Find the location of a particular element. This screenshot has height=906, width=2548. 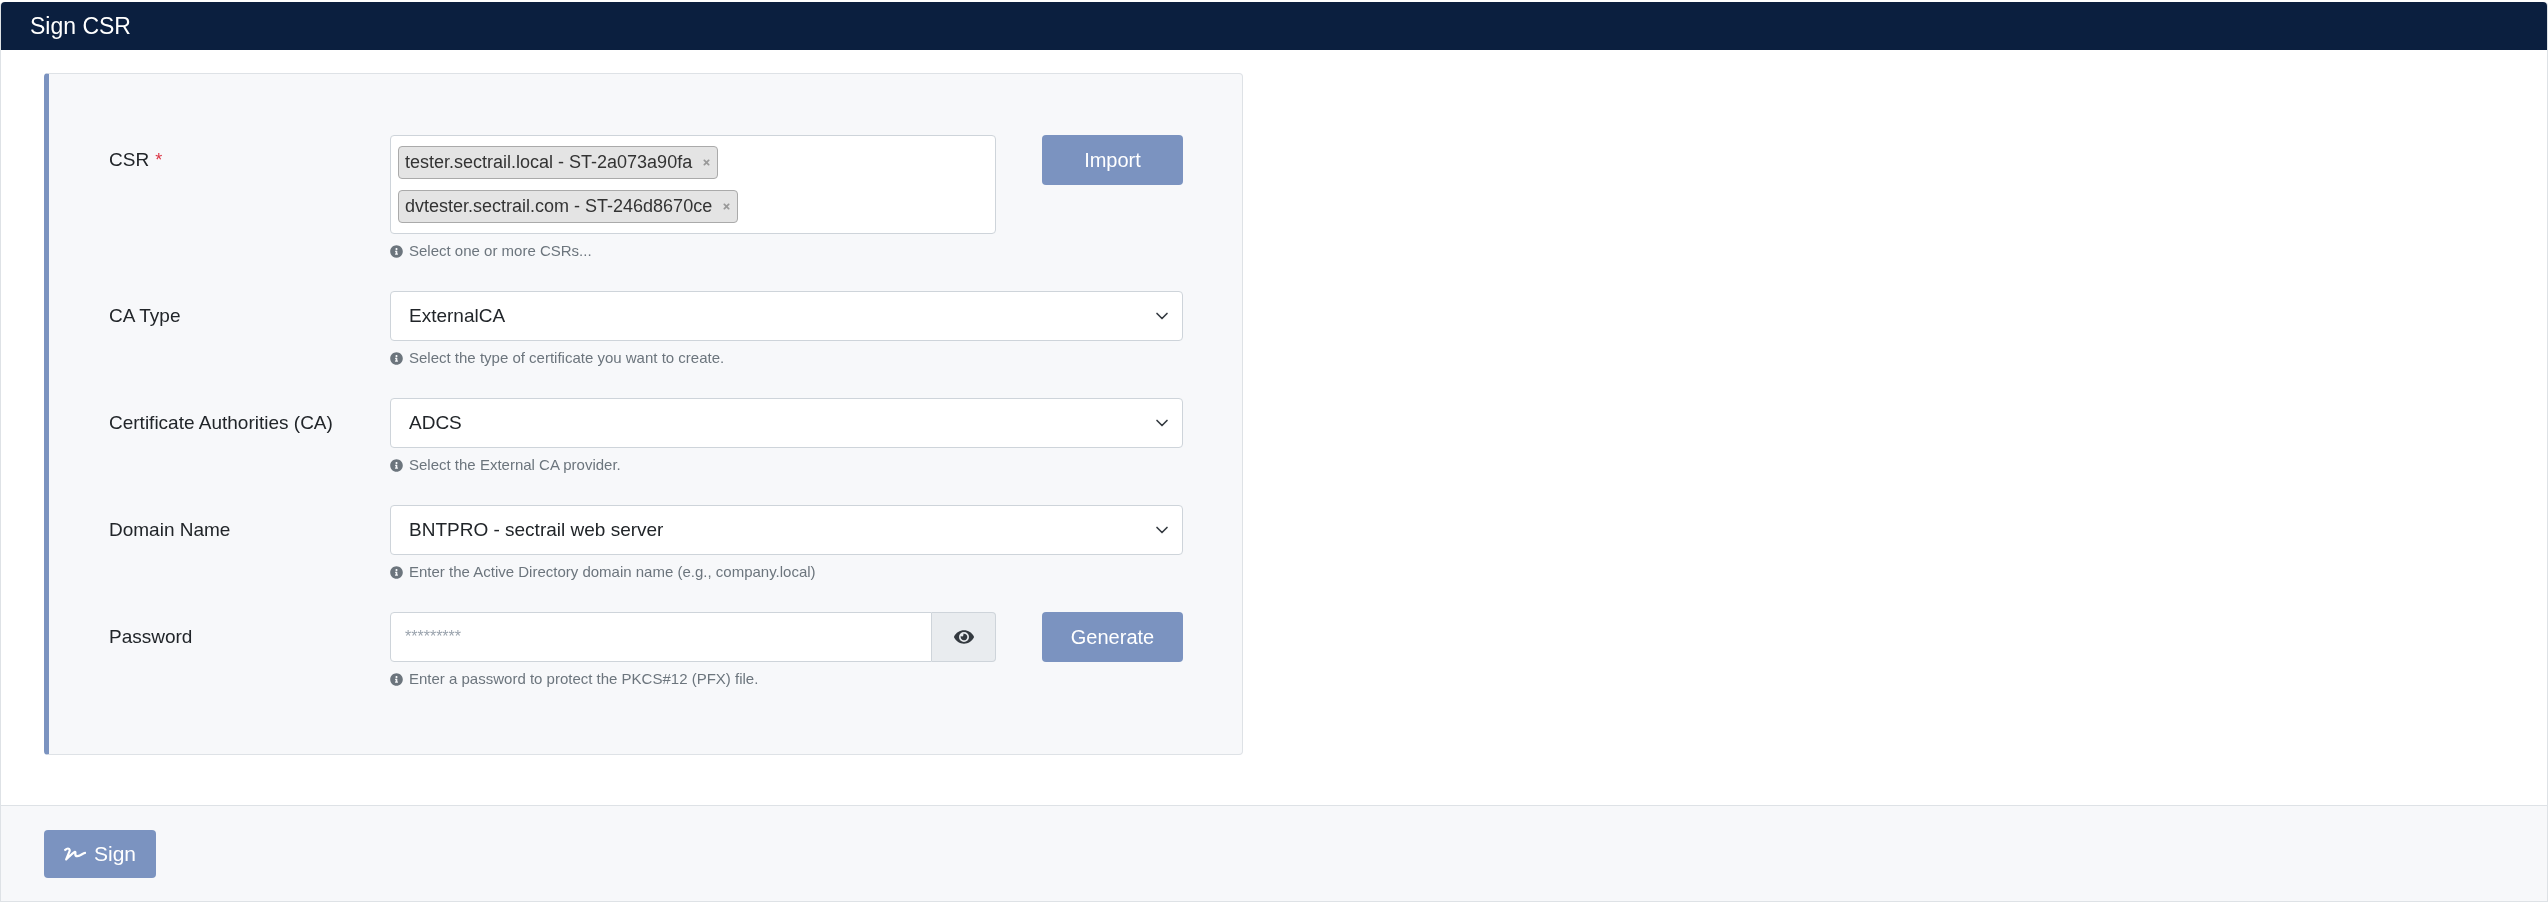

dropdown-select: ExternalCA is located at coordinates (786, 316).